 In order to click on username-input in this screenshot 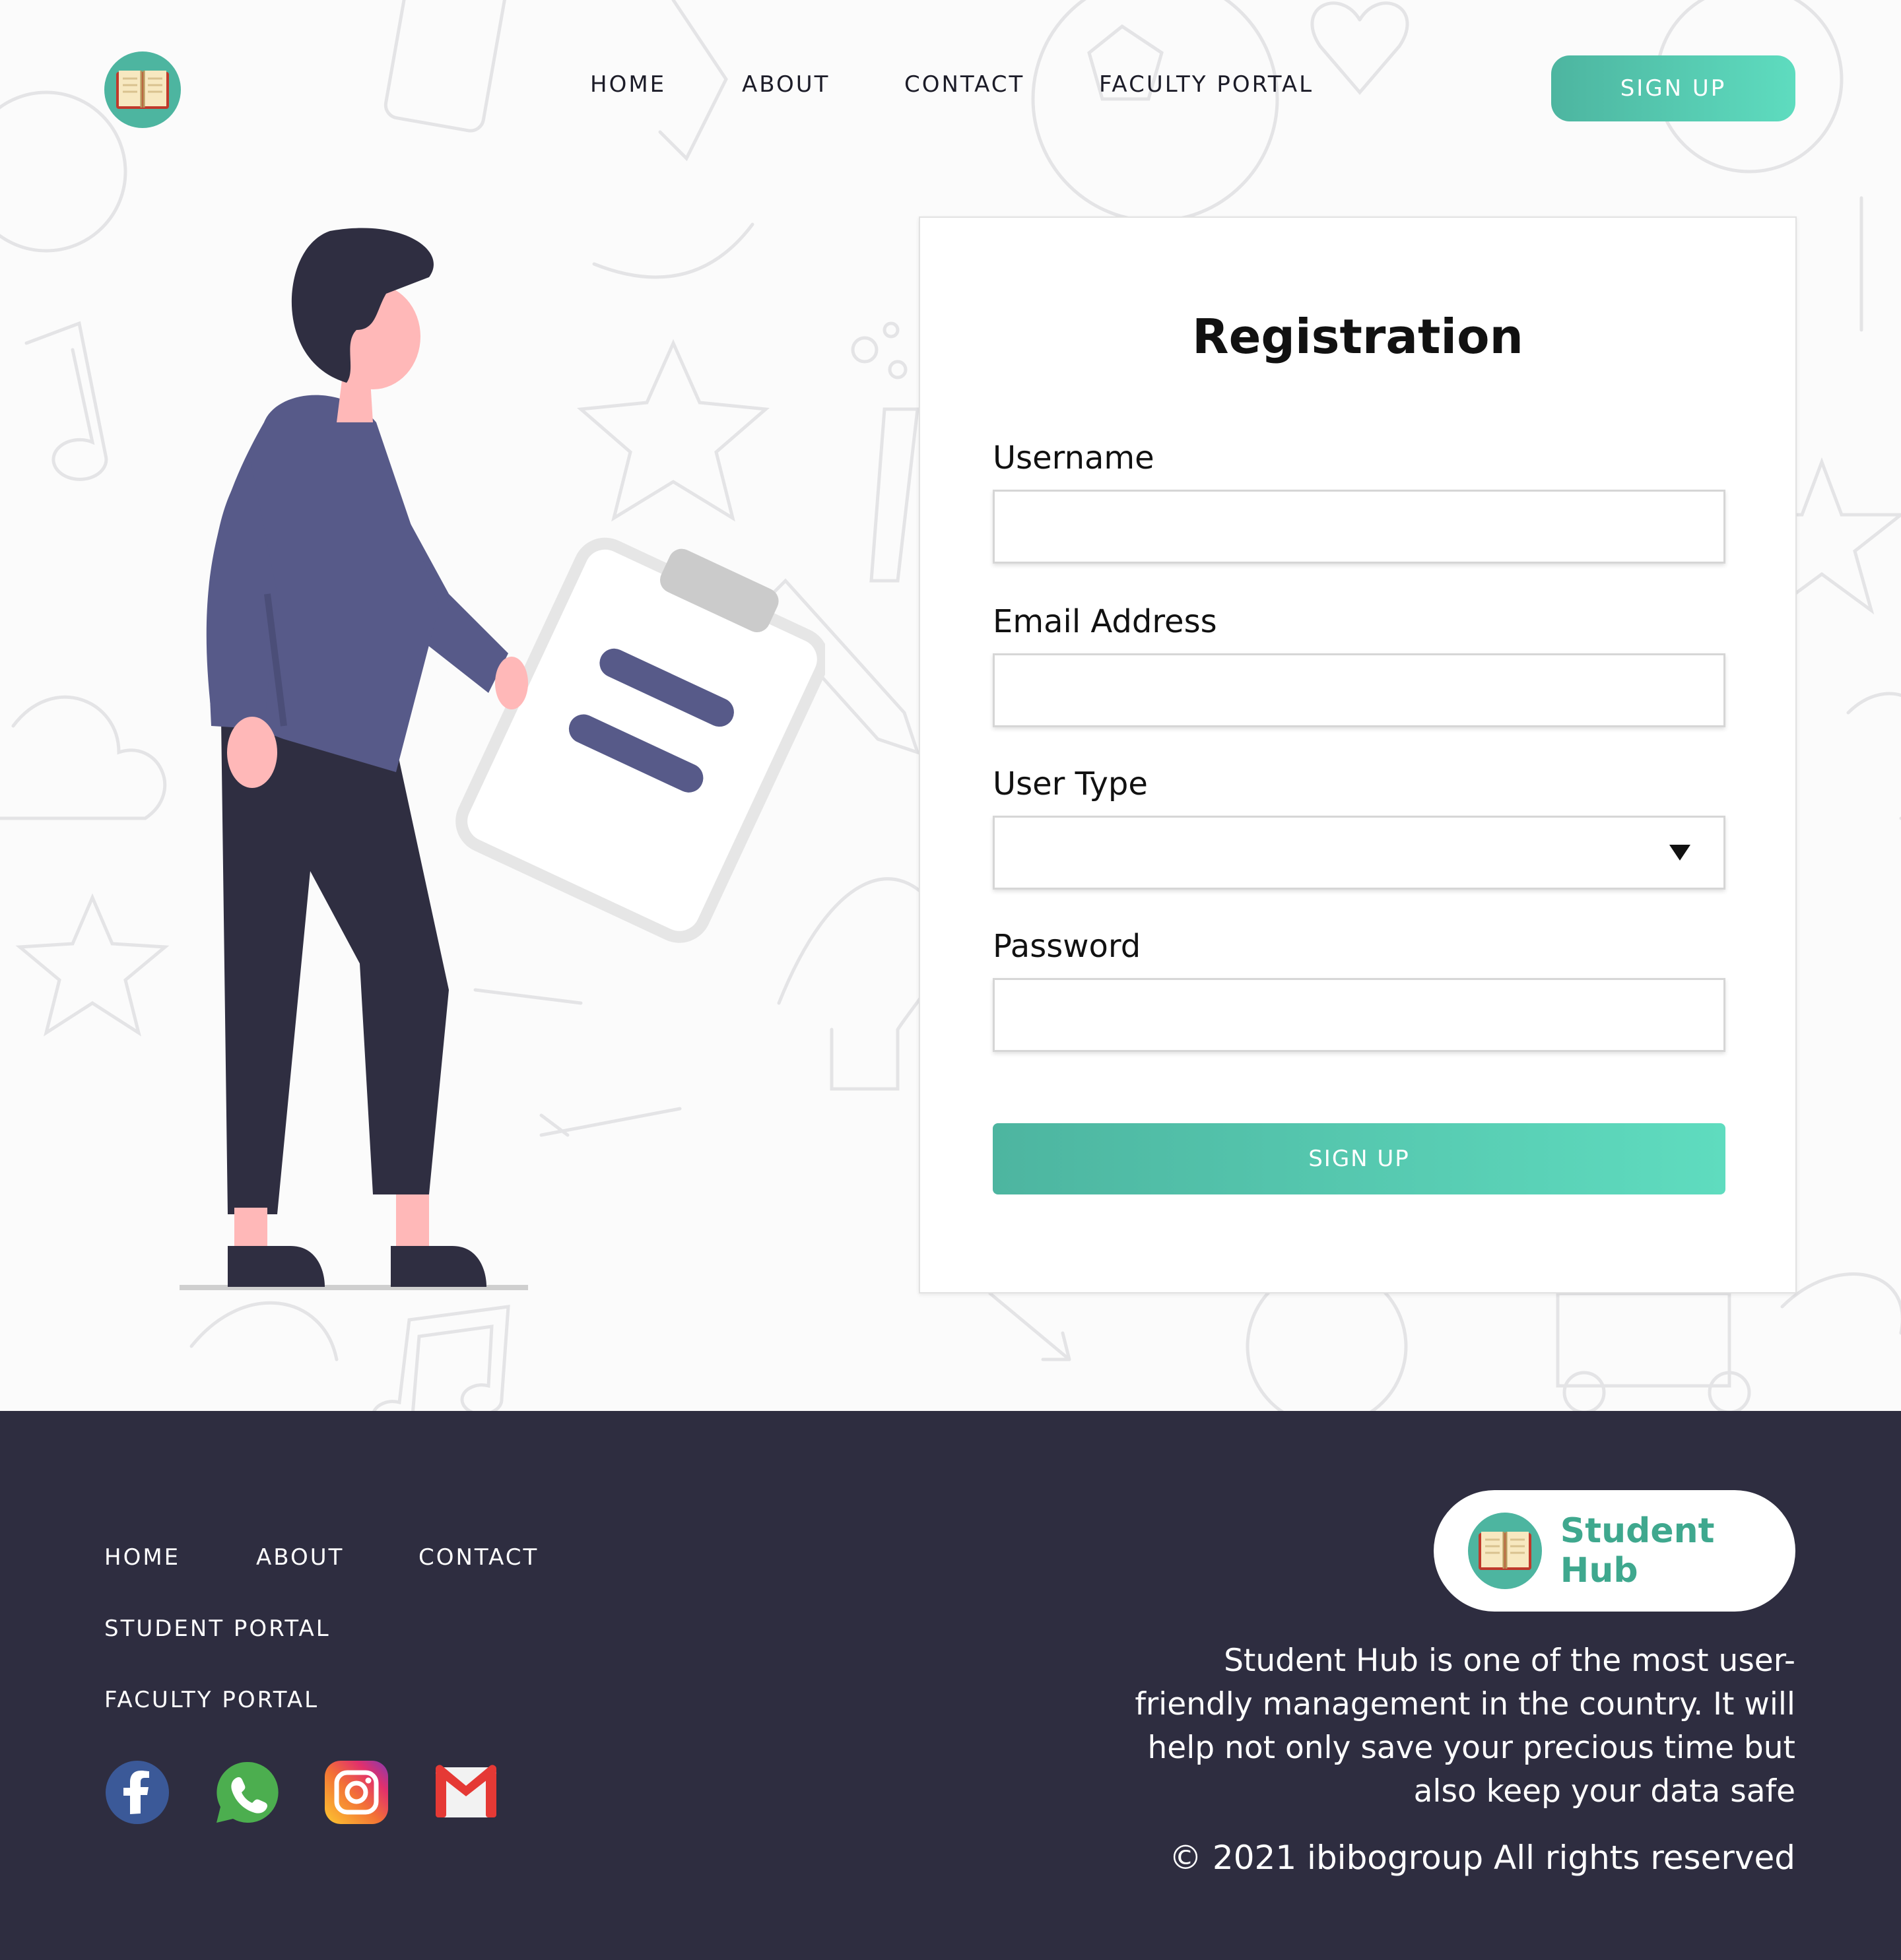, I will do `click(1359, 527)`.